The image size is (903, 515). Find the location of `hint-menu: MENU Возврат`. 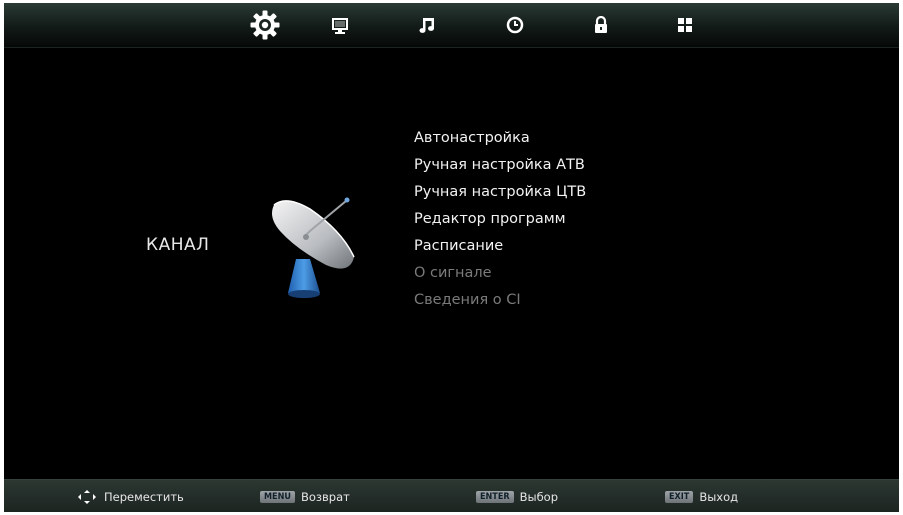

hint-menu: MENU Возврат is located at coordinates (305, 496).